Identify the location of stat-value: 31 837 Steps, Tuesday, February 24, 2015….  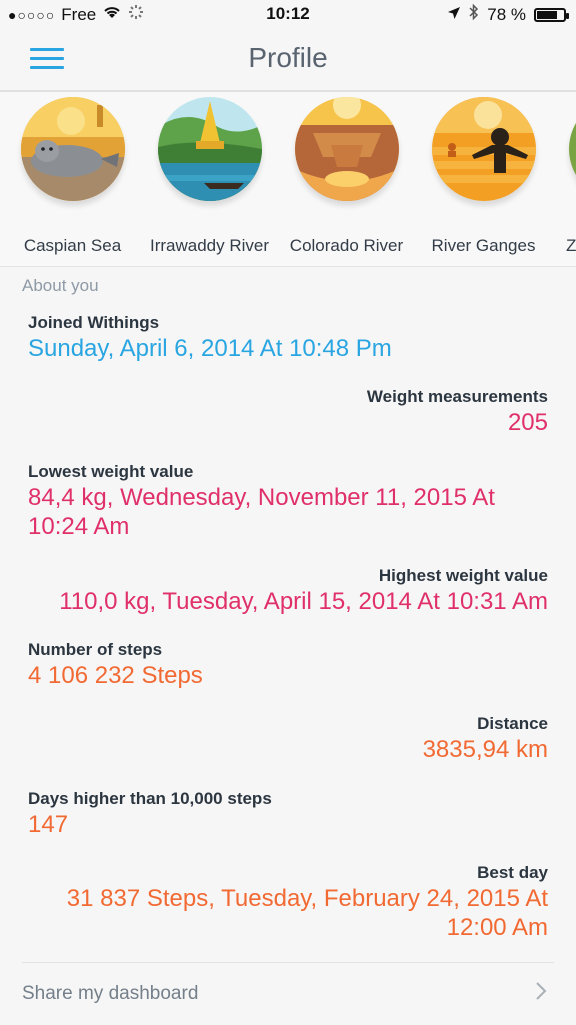
(303, 913).